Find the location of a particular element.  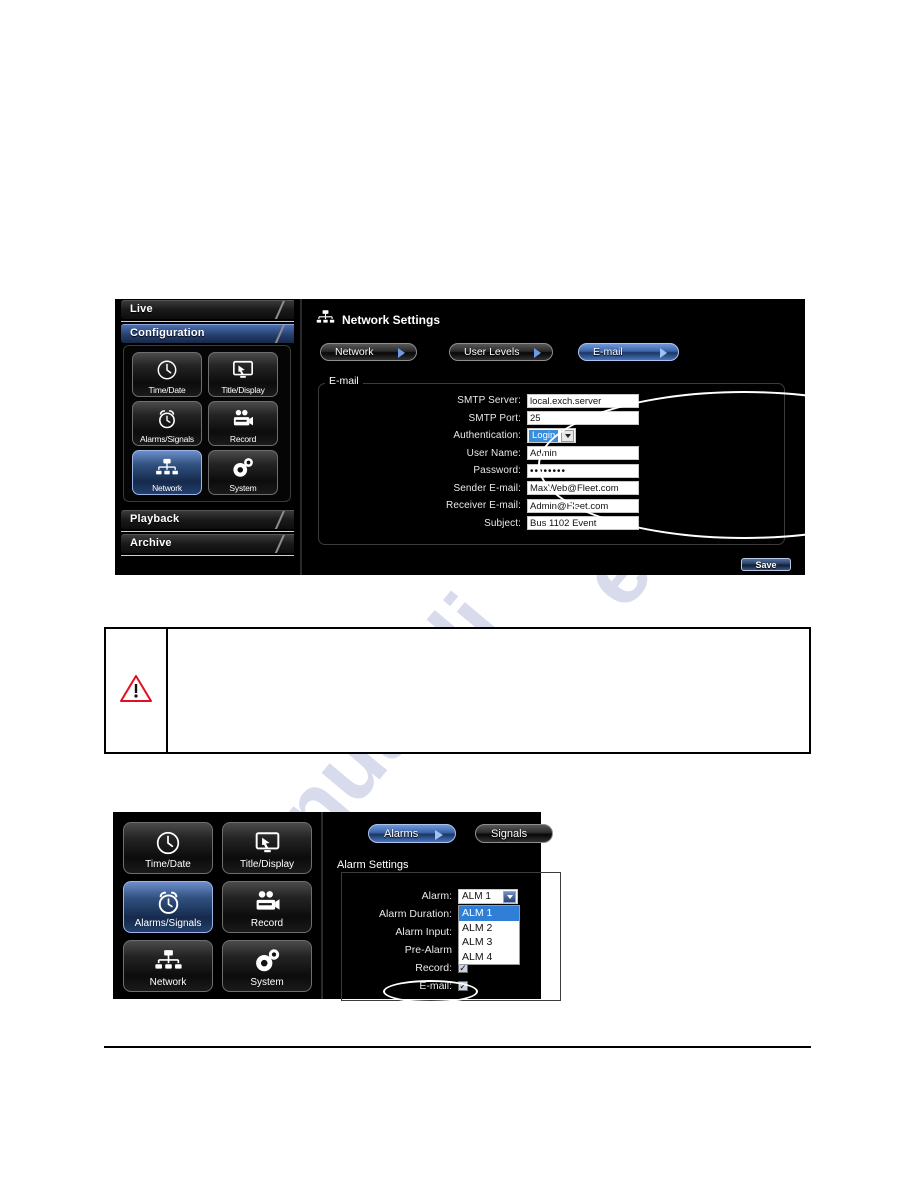

tab-network-label: Network is located at coordinates (354, 352).